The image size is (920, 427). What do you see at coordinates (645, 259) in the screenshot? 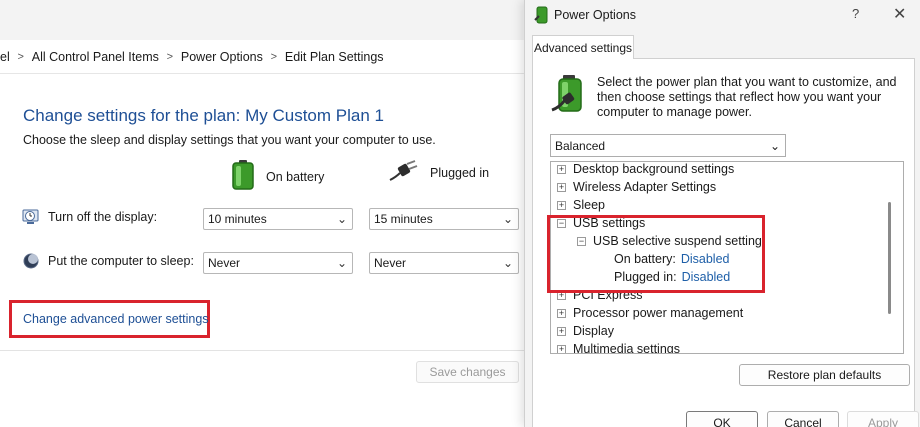
I see `tree-item-label: On battery:` at bounding box center [645, 259].